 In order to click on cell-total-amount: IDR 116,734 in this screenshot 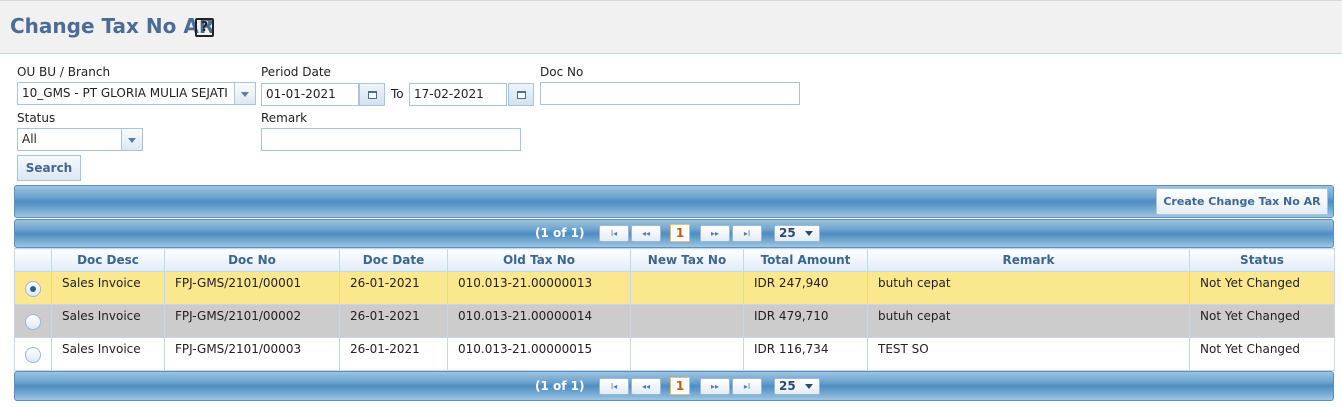, I will do `click(805, 354)`.